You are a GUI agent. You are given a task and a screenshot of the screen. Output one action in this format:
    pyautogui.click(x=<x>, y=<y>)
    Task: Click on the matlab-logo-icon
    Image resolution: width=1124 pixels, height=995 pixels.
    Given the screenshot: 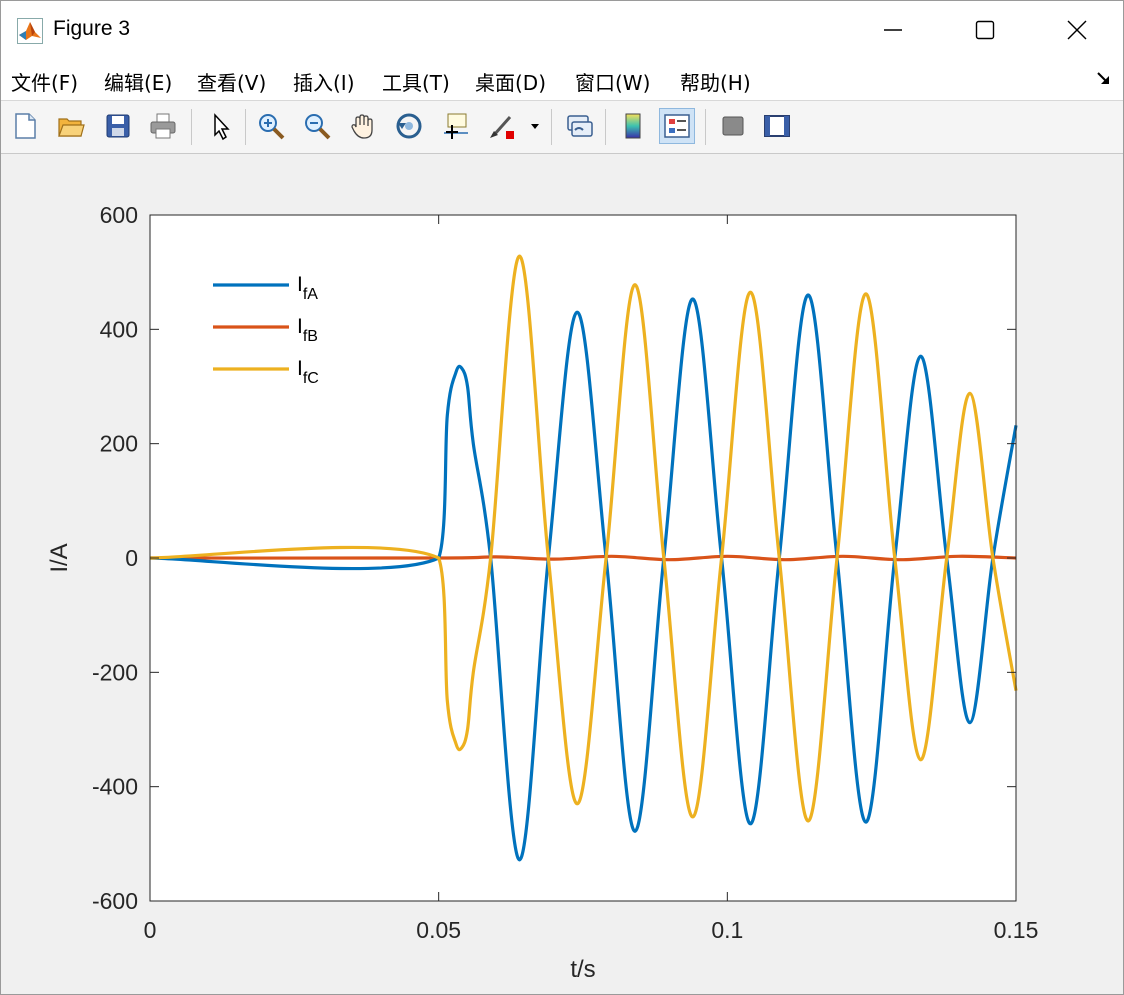 What is the action you would take?
    pyautogui.click(x=30, y=31)
    